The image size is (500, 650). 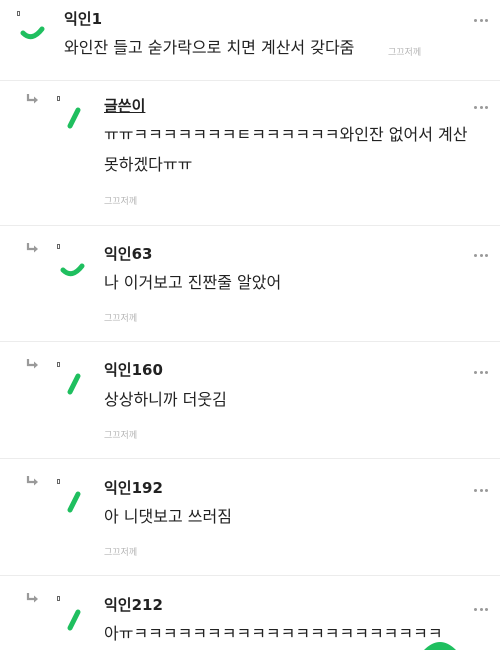 What do you see at coordinates (286, 134) in the screenshot?
I see `comment-text-line-1: ㅠㅠㅋㅋㅋㅋㅋㅋㅋㅌㅋㅋㅋㅋㅋㅋ와인잔 없어서 계산` at bounding box center [286, 134].